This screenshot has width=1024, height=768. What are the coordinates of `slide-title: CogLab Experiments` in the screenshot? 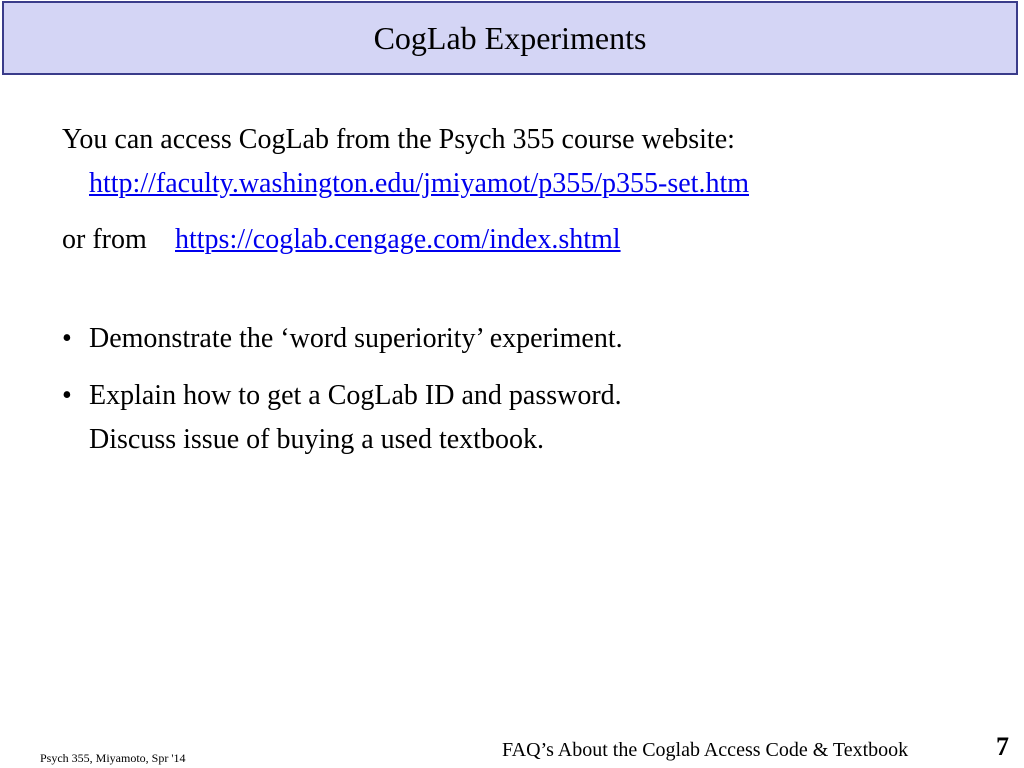 It's located at (510, 38).